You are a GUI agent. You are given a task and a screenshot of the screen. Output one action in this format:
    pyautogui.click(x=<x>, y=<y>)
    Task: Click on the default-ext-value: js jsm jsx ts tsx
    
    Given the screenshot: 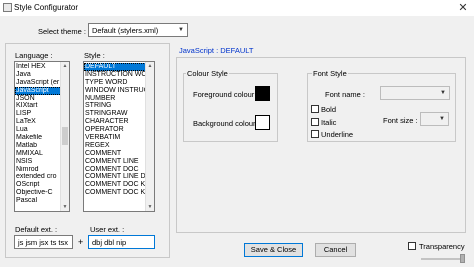 What is the action you would take?
    pyautogui.click(x=43, y=242)
    